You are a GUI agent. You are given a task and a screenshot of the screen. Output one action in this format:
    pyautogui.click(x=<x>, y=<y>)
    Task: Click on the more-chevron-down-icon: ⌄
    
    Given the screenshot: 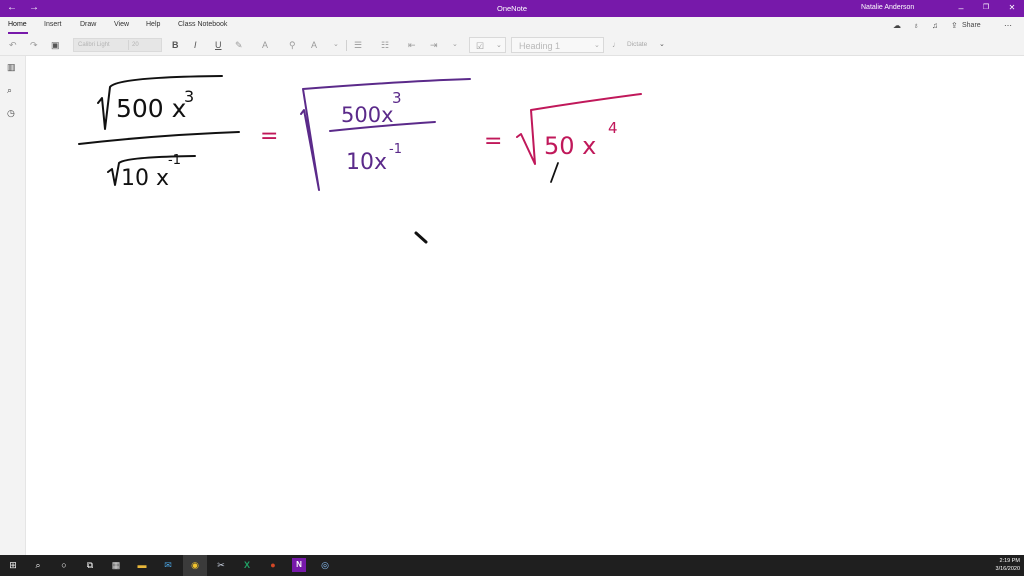 What is the action you would take?
    pyautogui.click(x=662, y=45)
    